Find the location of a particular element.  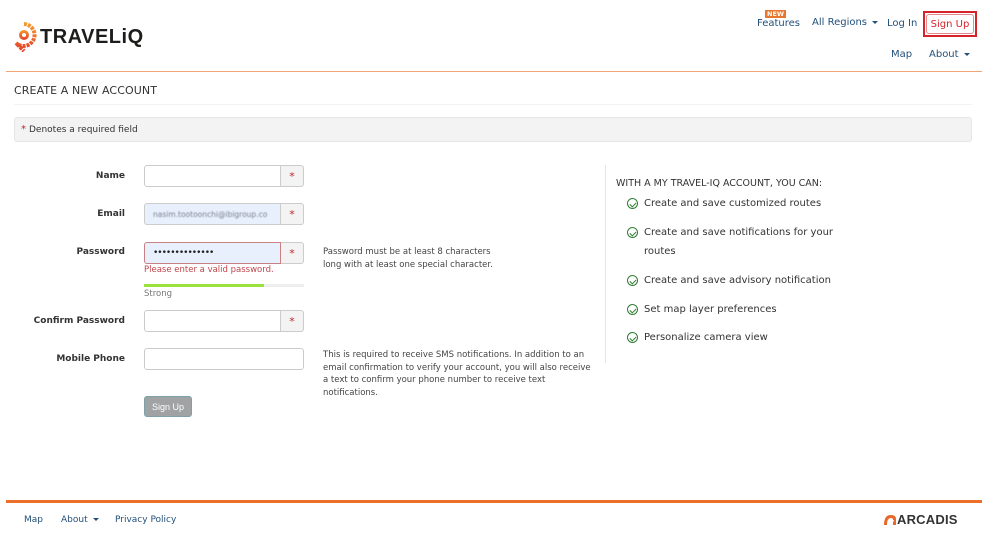

email-value: nasim.tootoonchi@ibigroup.co is located at coordinates (210, 214).